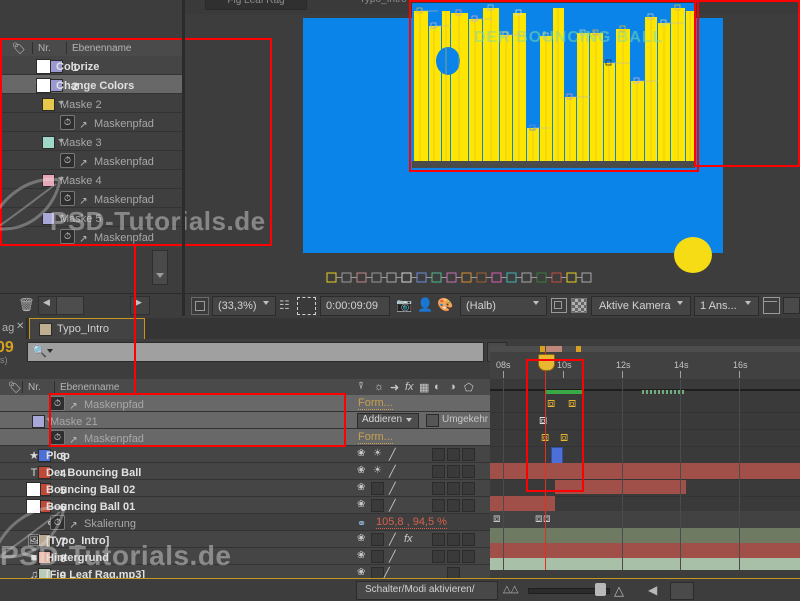 The height and width of the screenshot is (601, 800). I want to click on workarea-strip, so click(645, 349).